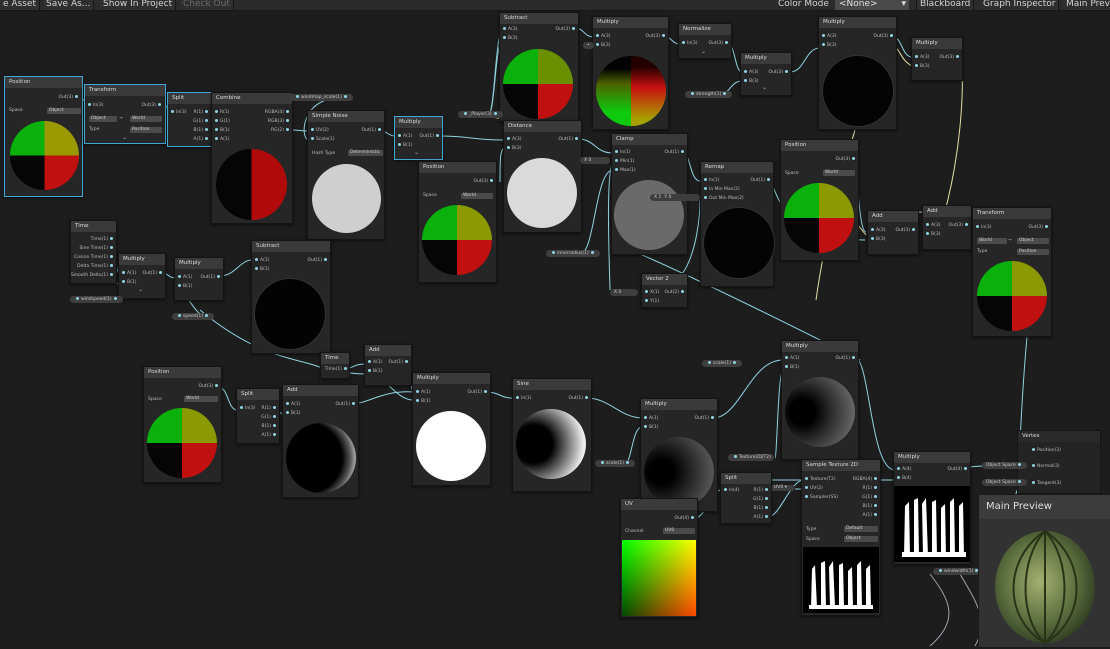  What do you see at coordinates (1045, 450) in the screenshot?
I see `input-port-position: Position(3)` at bounding box center [1045, 450].